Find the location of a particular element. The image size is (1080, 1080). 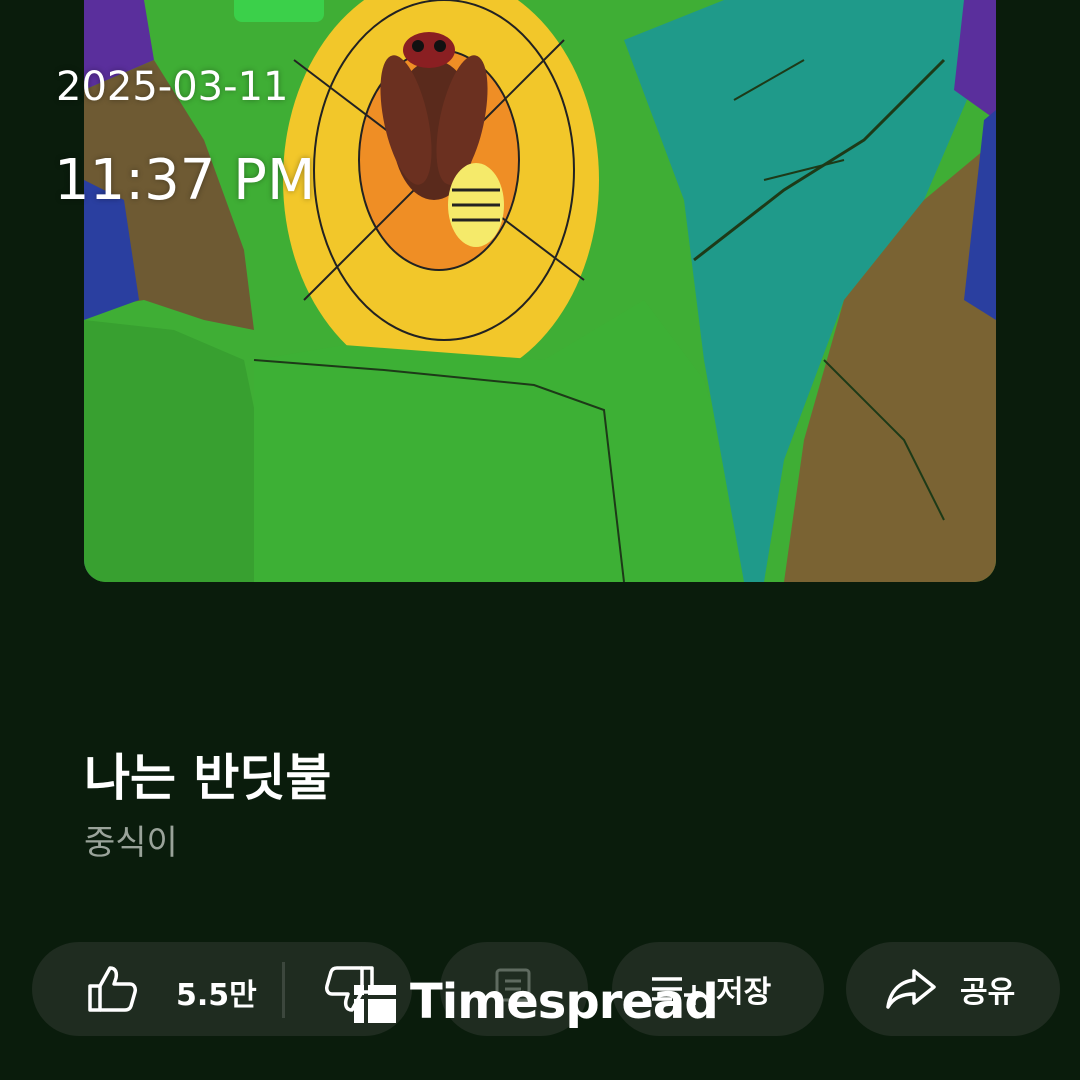

overlay-date: 2025-03-11 is located at coordinates (172, 87).